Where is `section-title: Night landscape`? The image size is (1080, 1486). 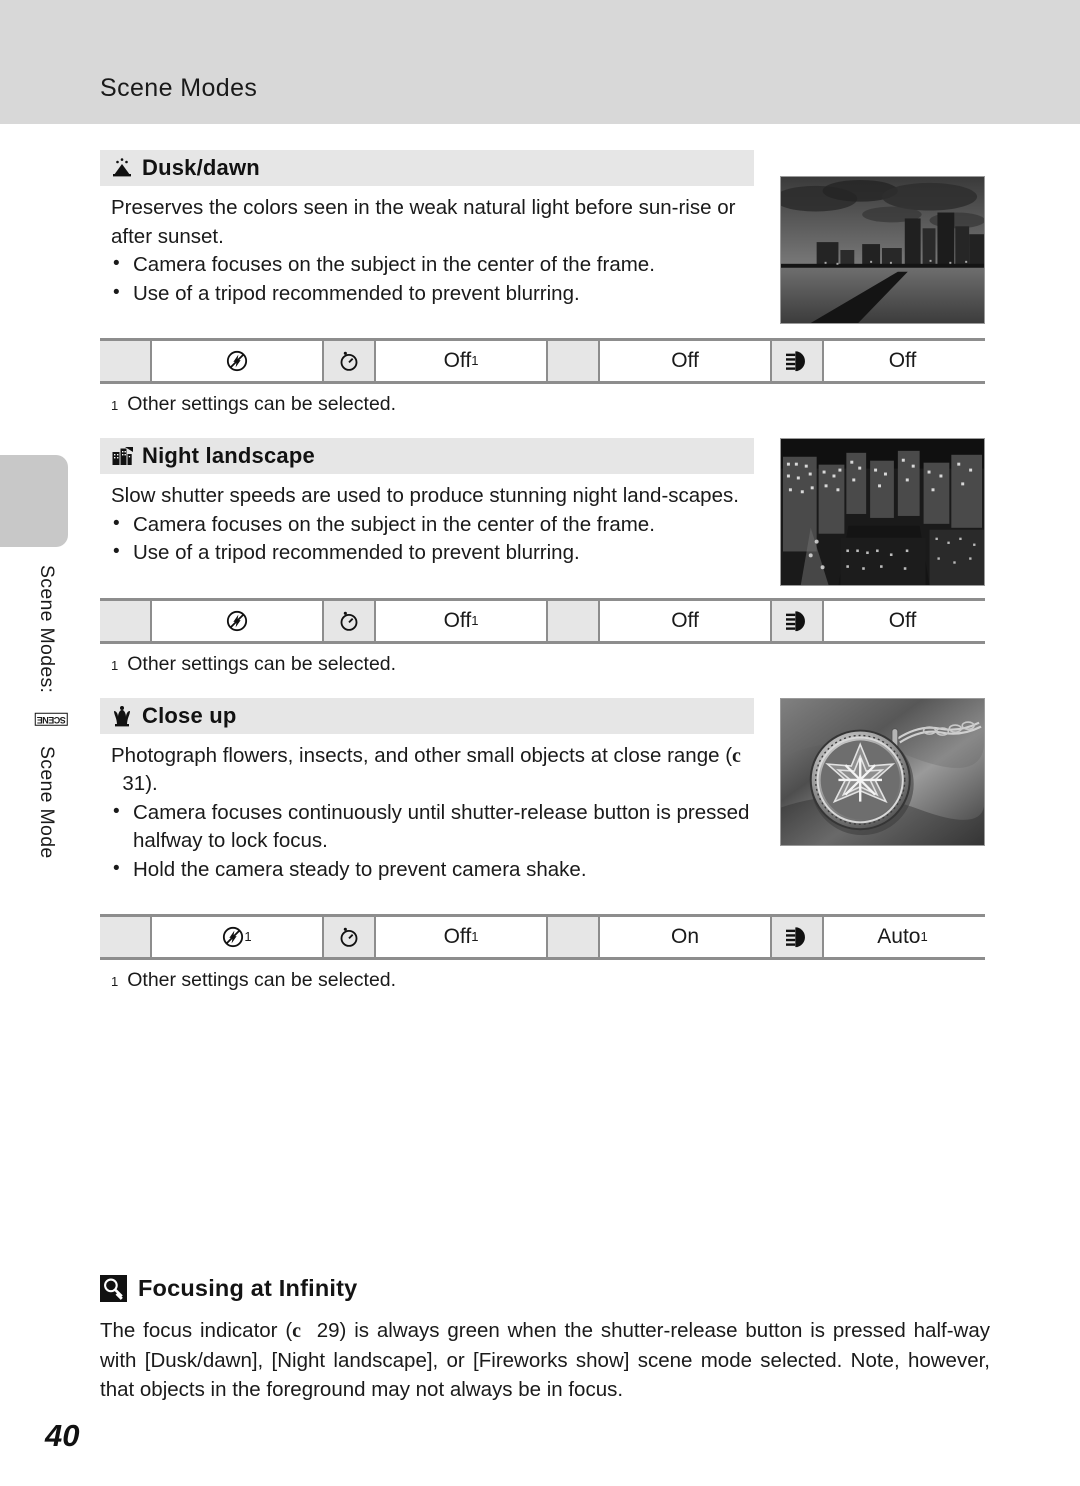
section-title: Night landscape is located at coordinates (228, 455).